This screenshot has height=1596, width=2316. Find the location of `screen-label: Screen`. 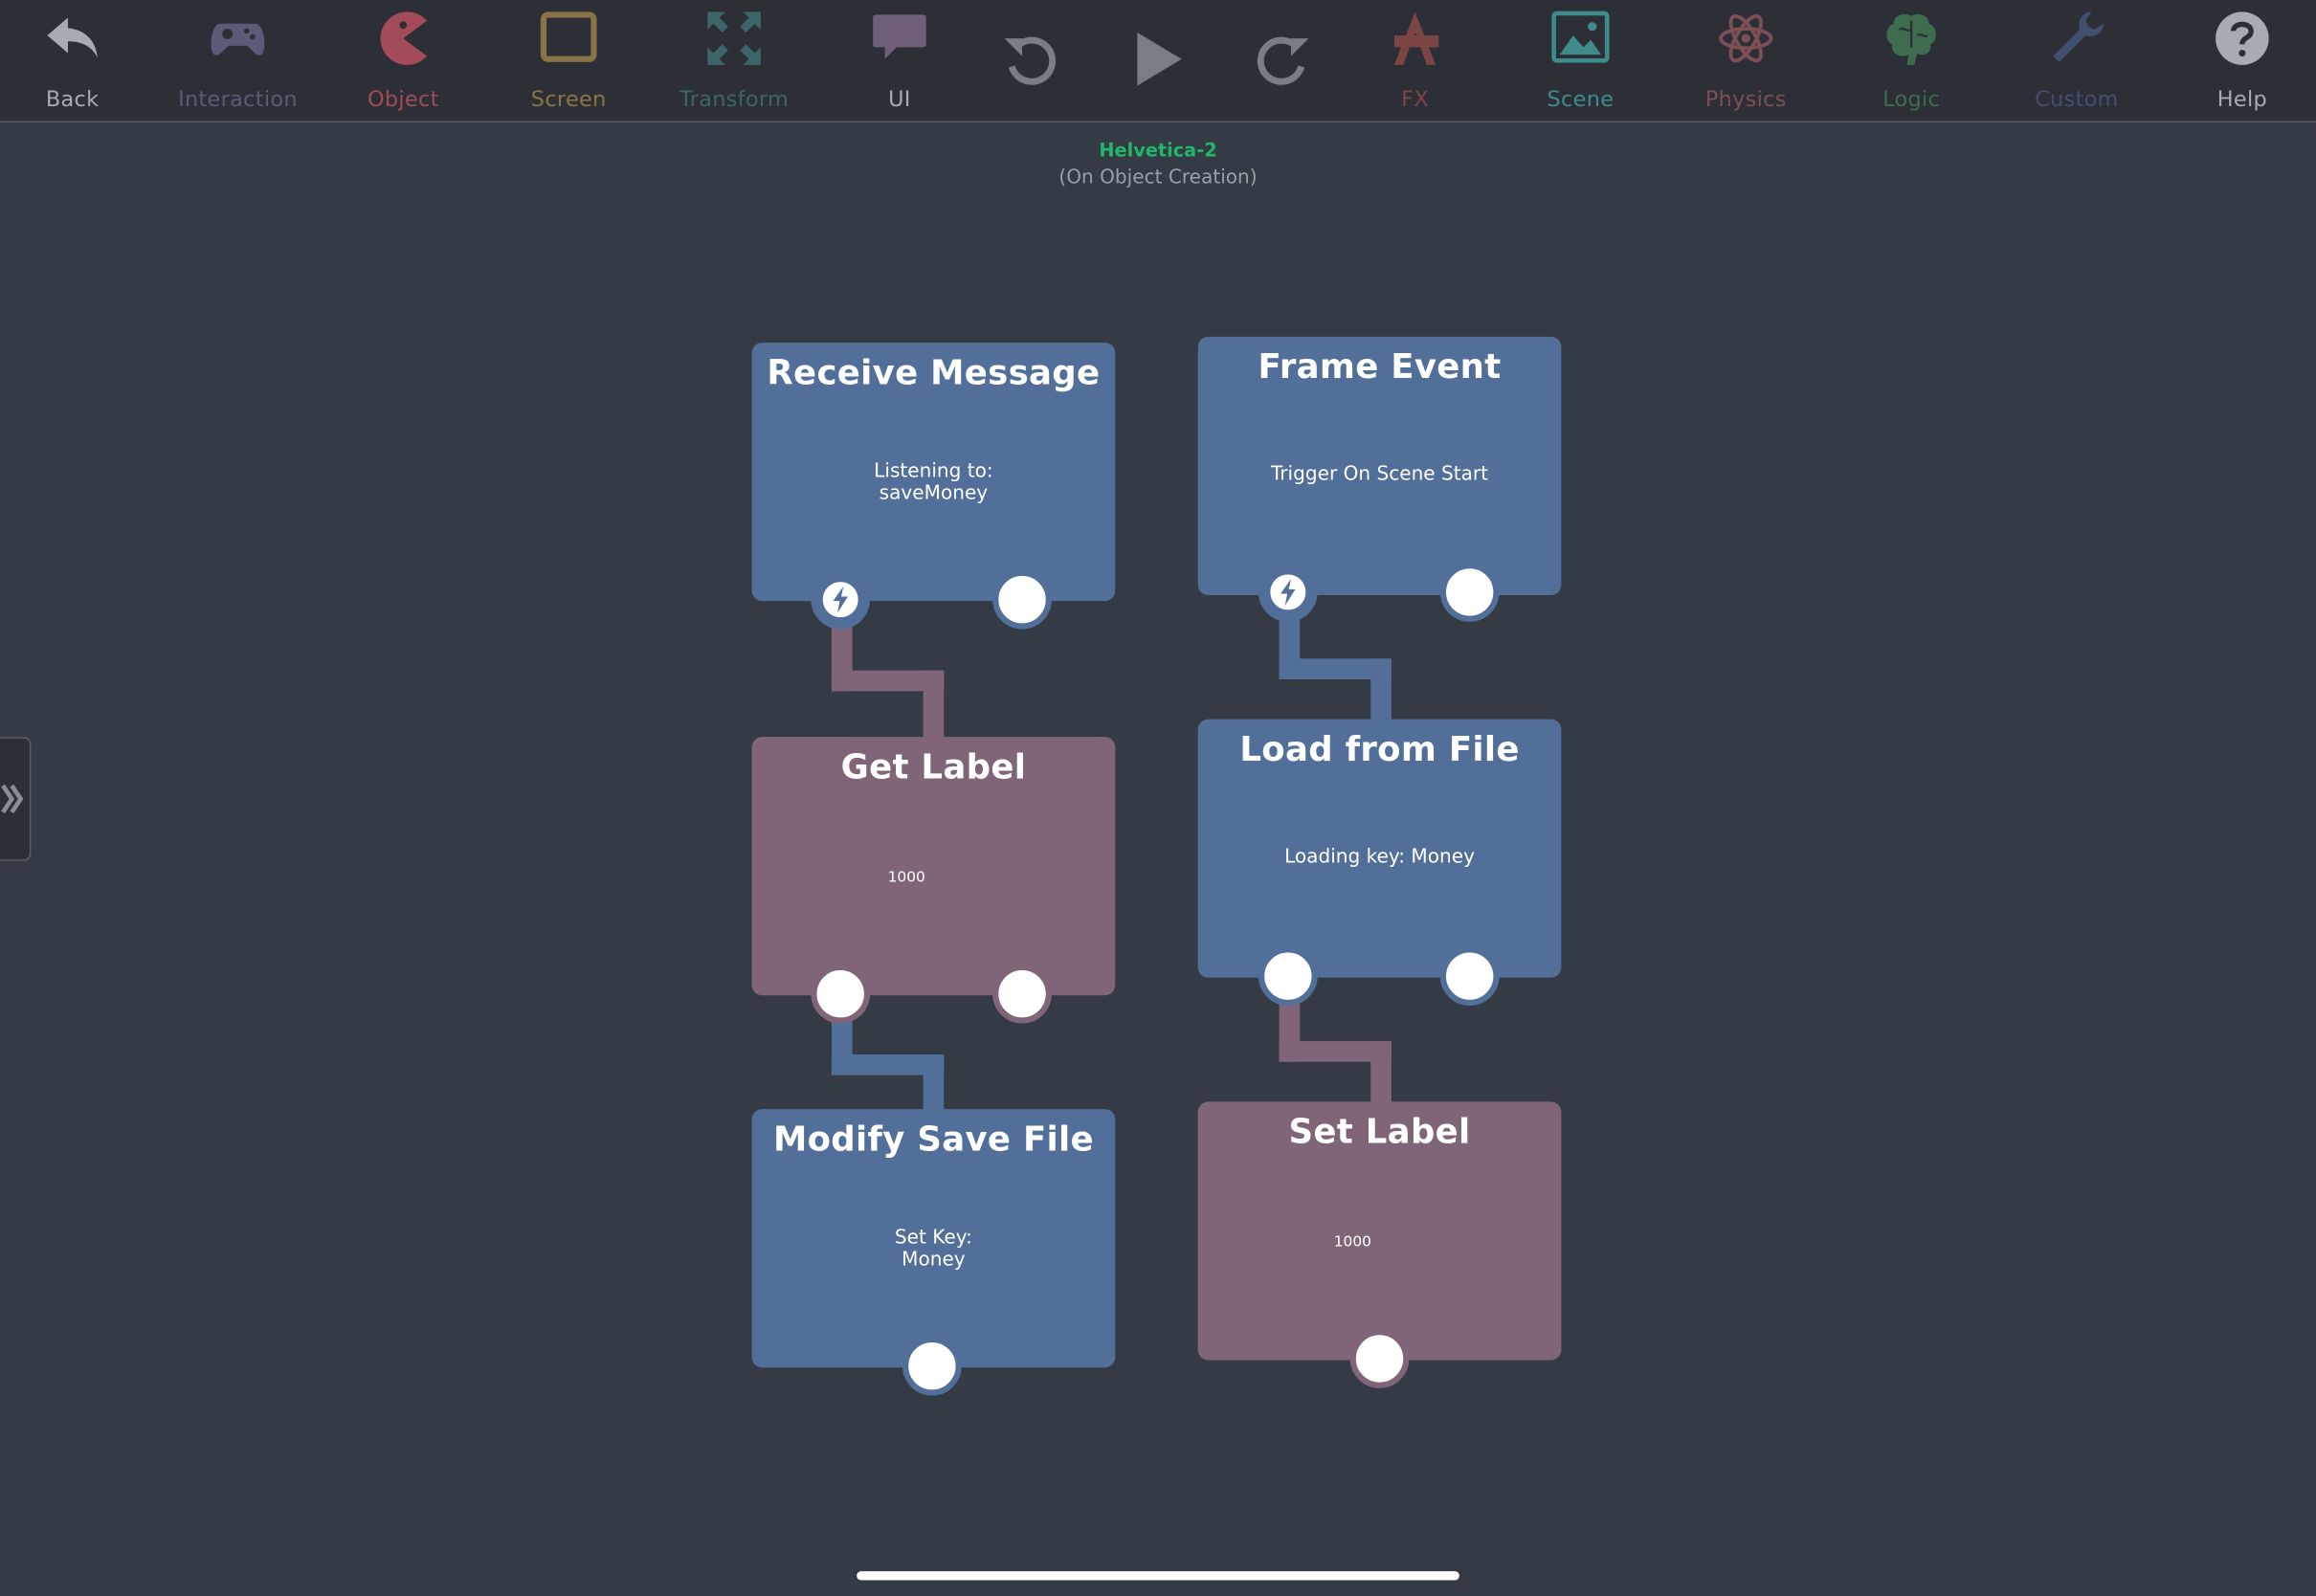

screen-label: Screen is located at coordinates (569, 101).